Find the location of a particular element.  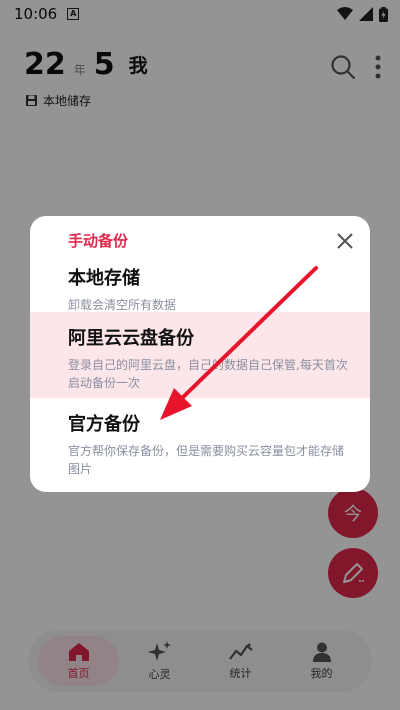

option-aliyun-backup: 阿里云云盘备份 登录自己的阿里云盘，自己的数据自己保管,每天首次启动备份一次 is located at coordinates (200, 355).